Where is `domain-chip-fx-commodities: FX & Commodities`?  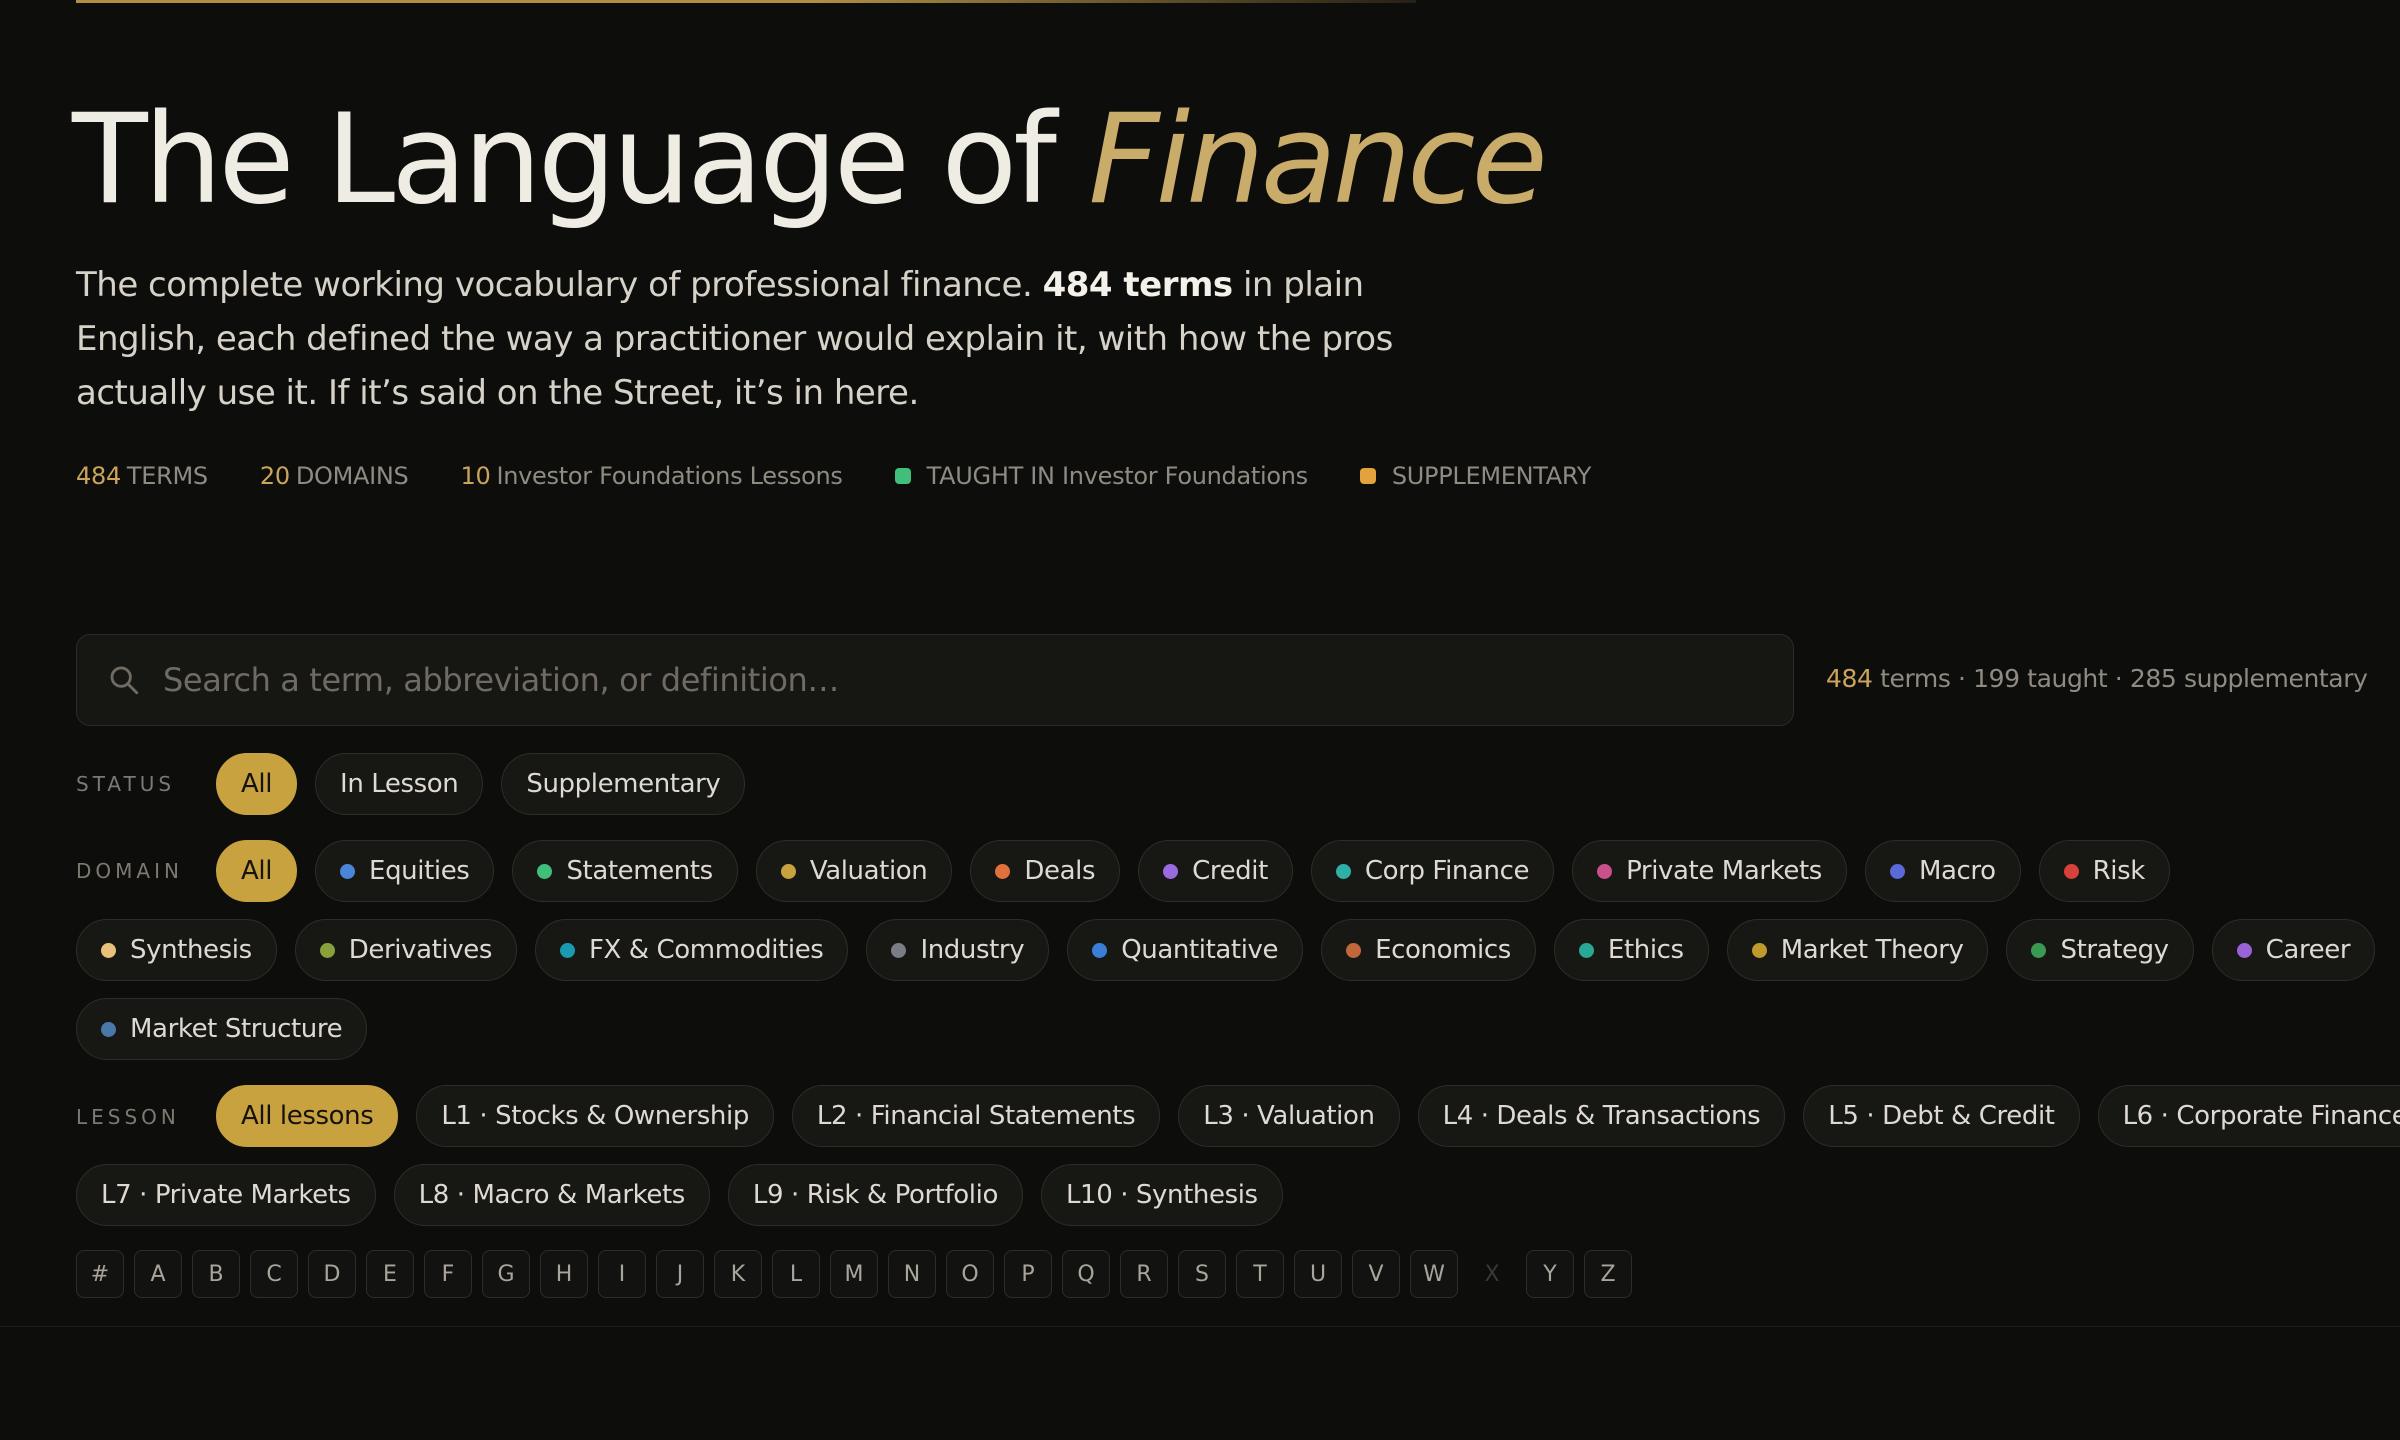 domain-chip-fx-commodities: FX & Commodities is located at coordinates (691, 950).